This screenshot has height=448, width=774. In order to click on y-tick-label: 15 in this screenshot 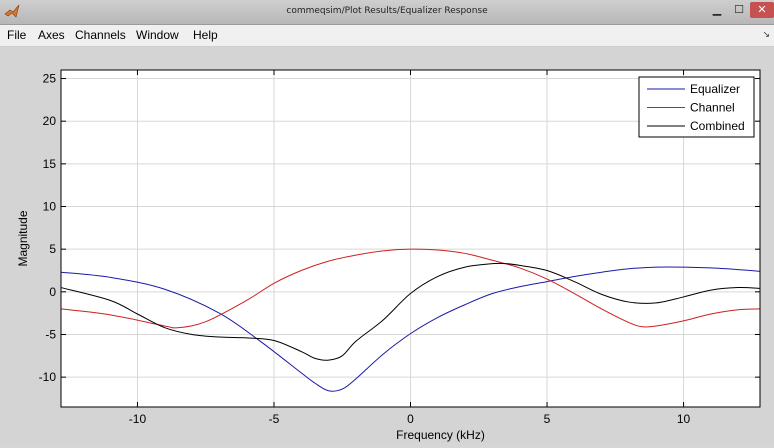, I will do `click(50, 164)`.